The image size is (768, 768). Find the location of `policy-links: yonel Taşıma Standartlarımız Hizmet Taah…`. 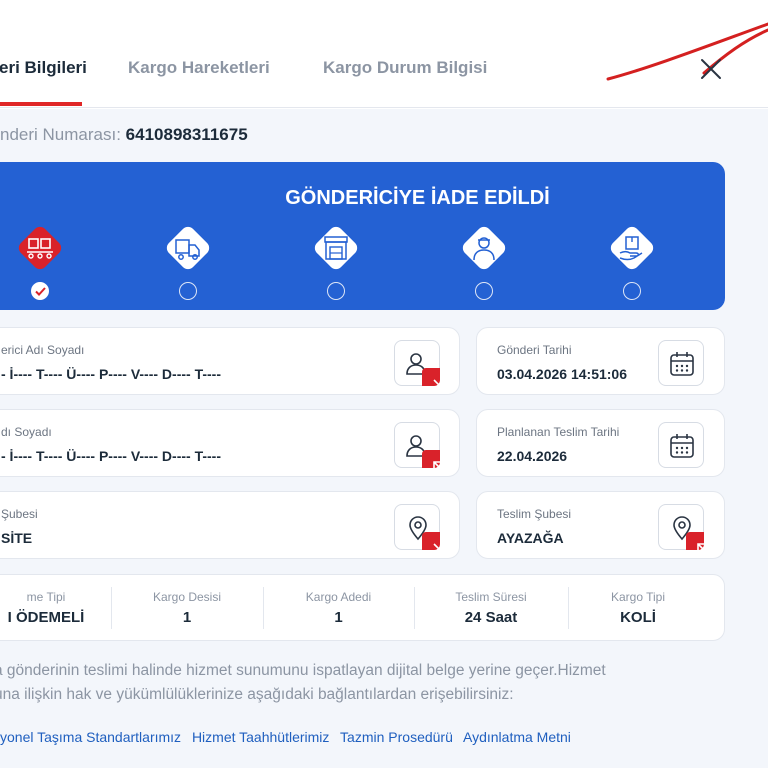

policy-links: yonel Taşıma Standartlarımız Hizmet Taah… is located at coordinates (289, 737).